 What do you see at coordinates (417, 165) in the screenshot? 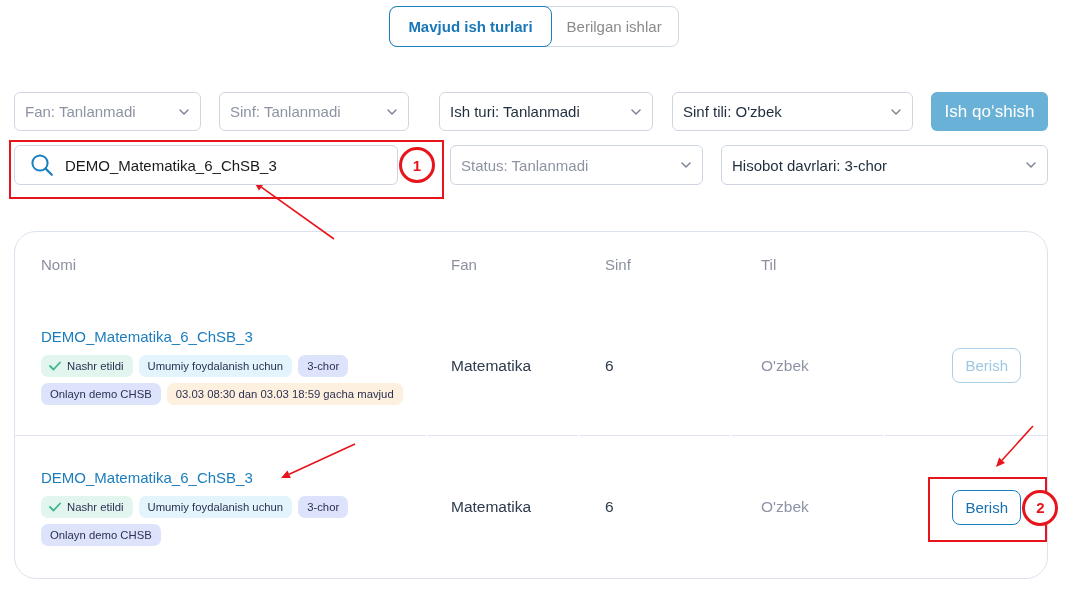
I see `callout-marker: 1` at bounding box center [417, 165].